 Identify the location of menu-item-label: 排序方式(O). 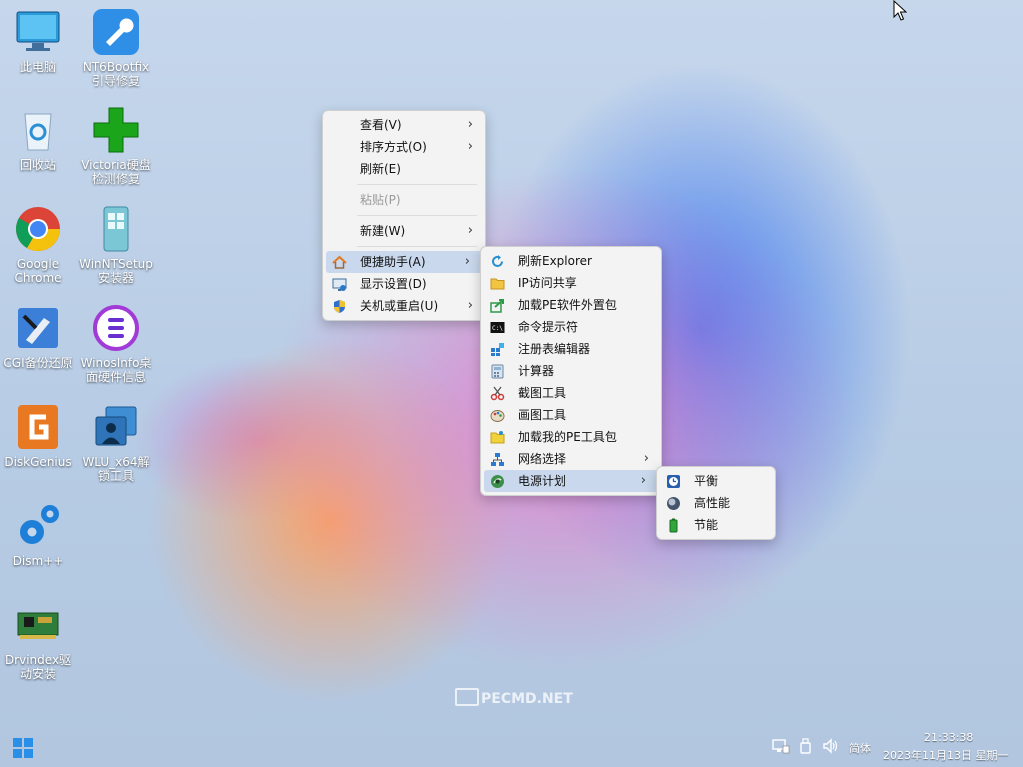
(393, 147).